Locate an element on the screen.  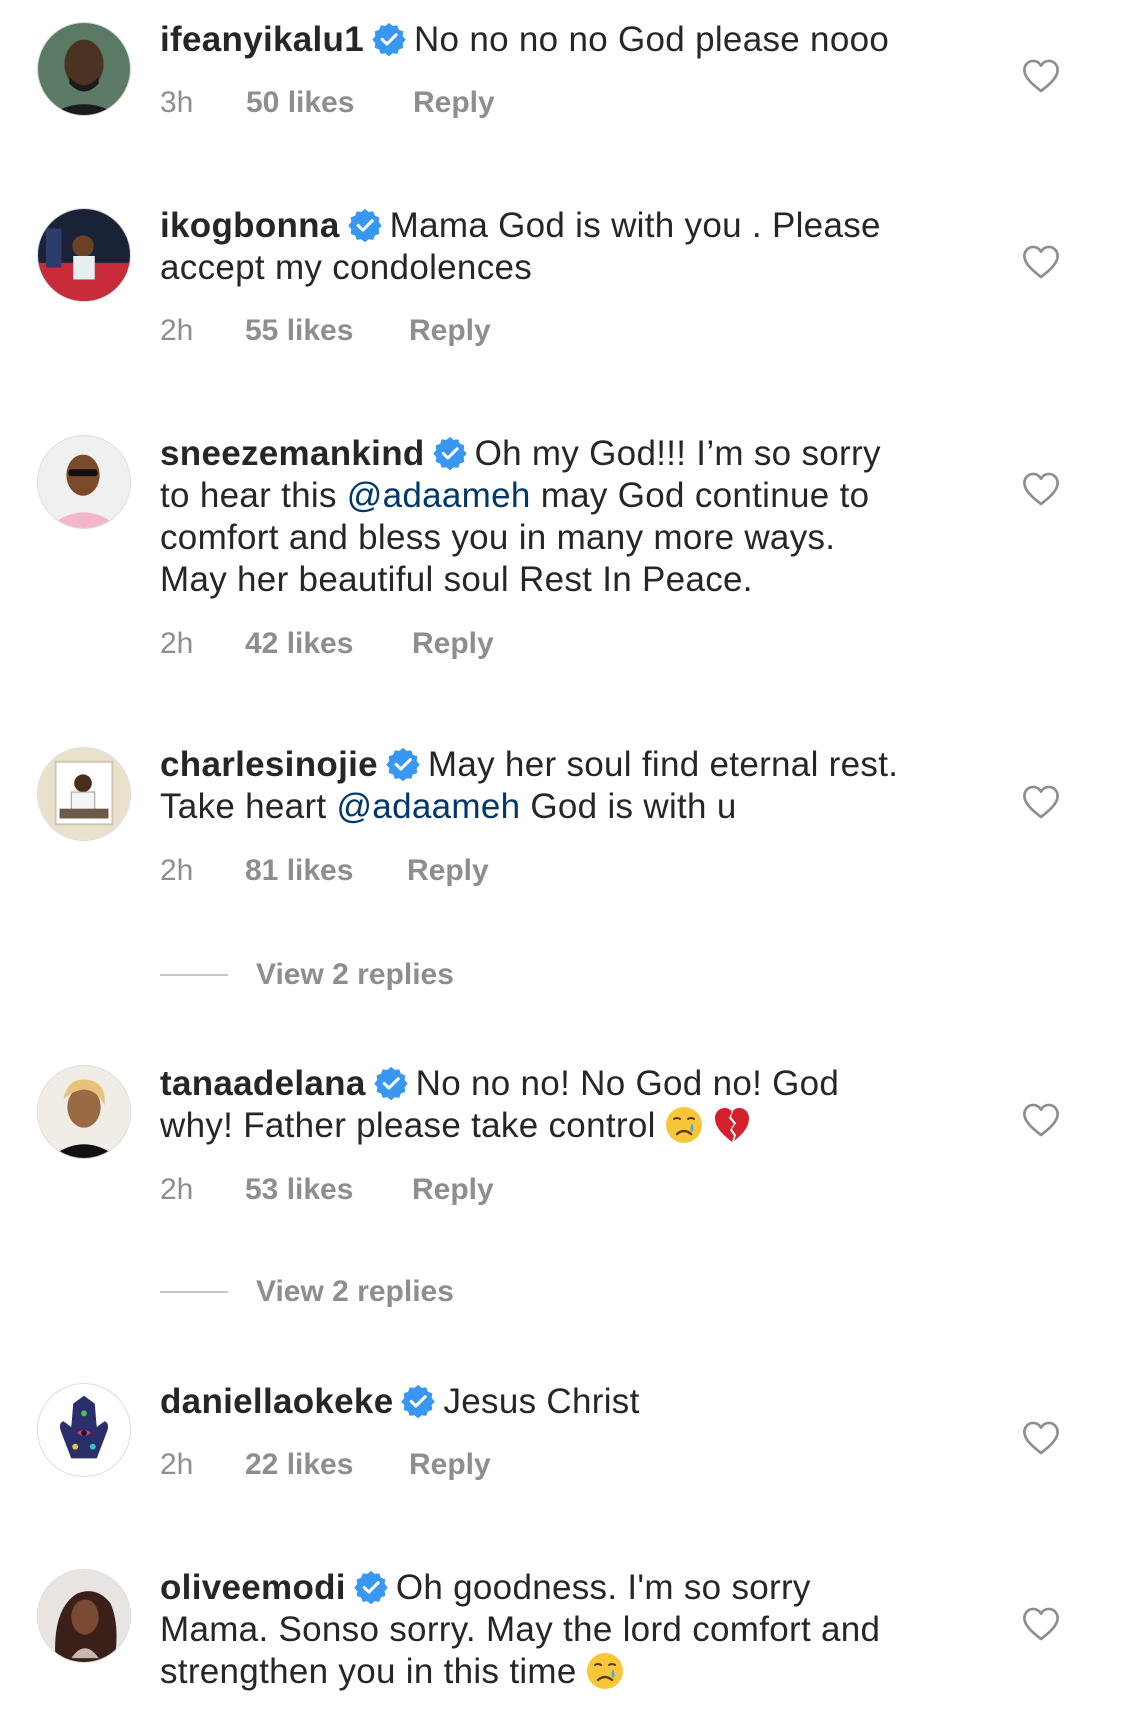
comment-time: 3h is located at coordinates (177, 102).